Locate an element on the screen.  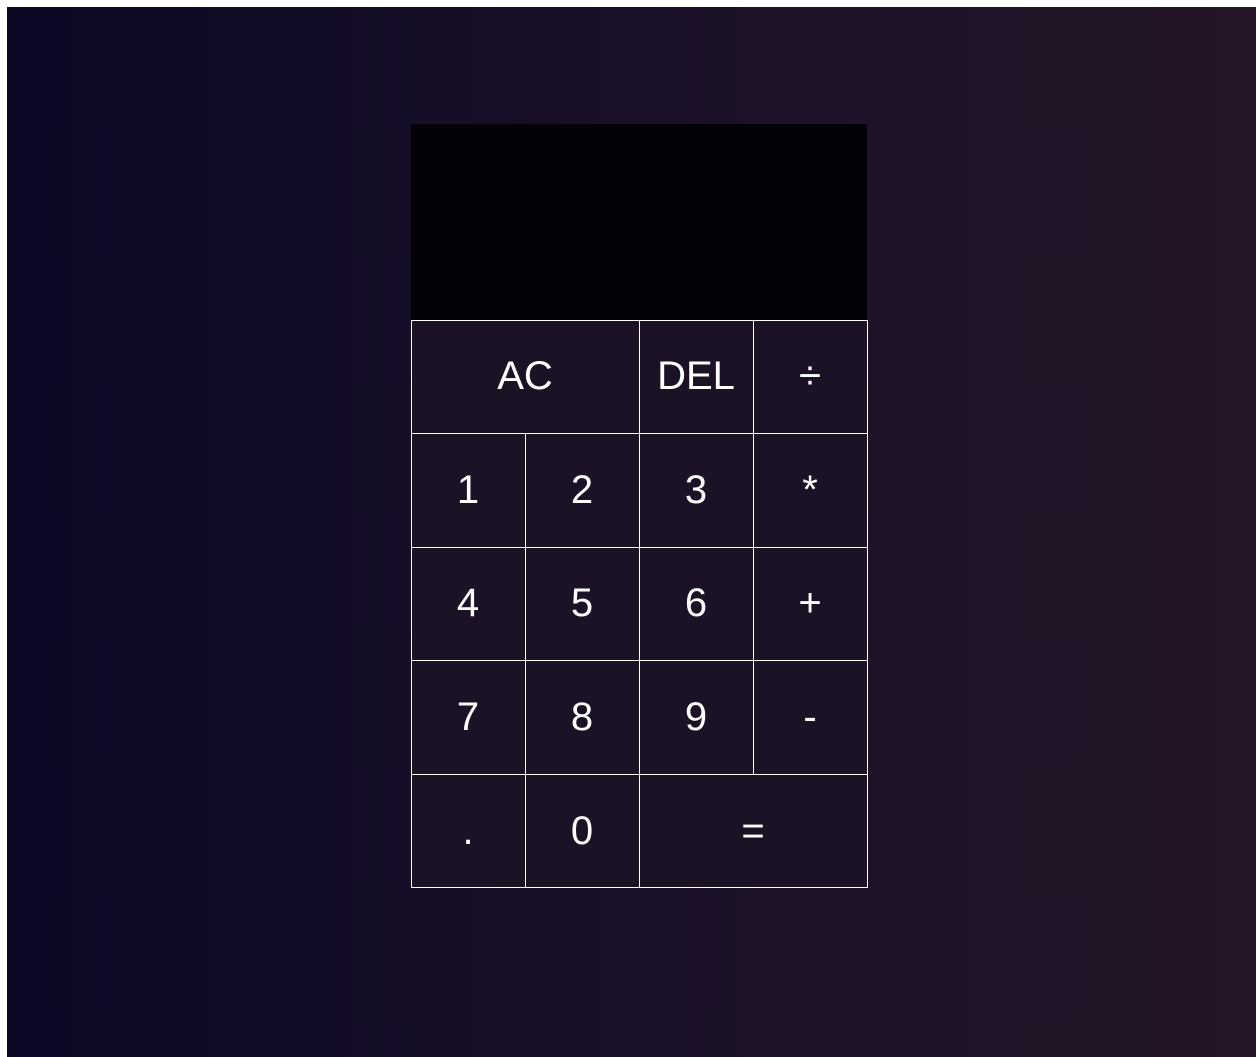
digit-5-button: 5 is located at coordinates (582, 604).